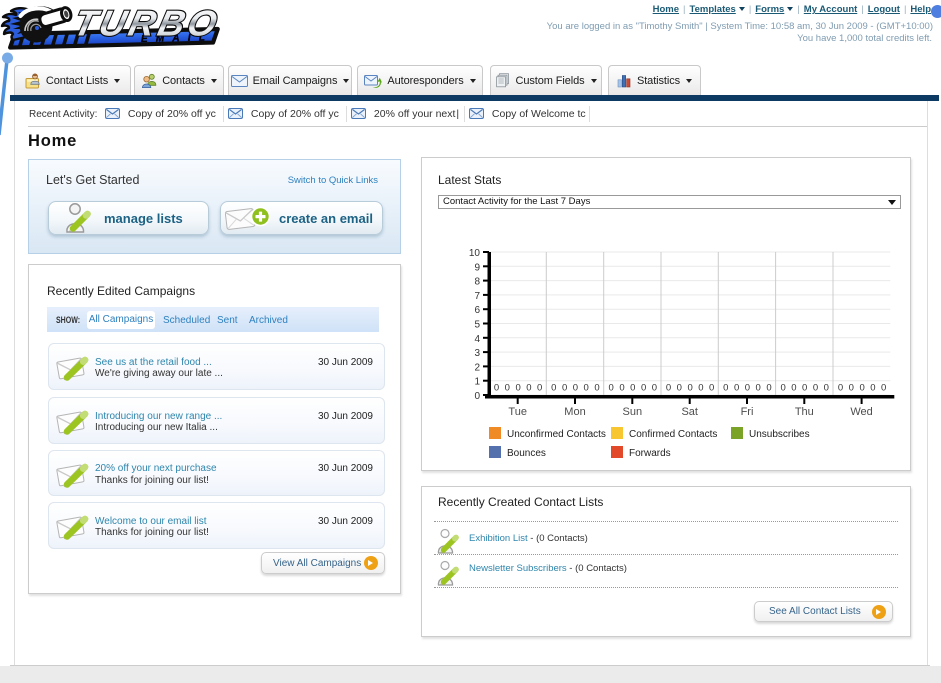  What do you see at coordinates (477, 382) in the screenshot?
I see `svg-text: 1` at bounding box center [477, 382].